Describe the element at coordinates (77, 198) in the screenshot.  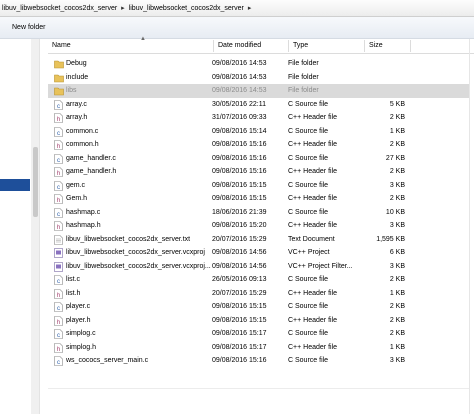
I see `file-name: Gem.h` at that location.